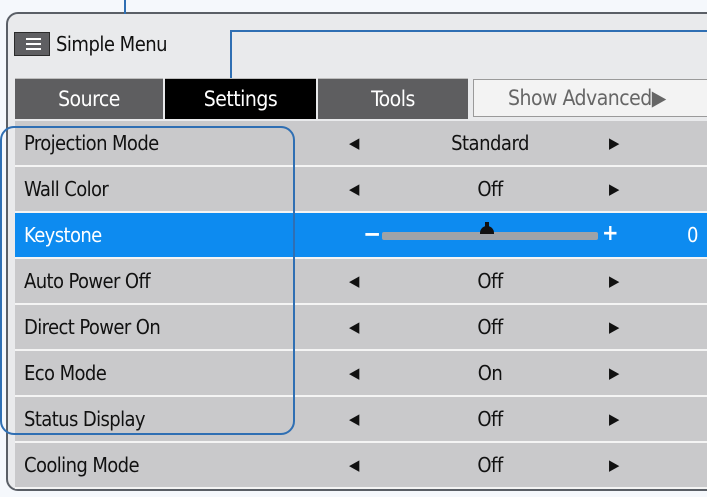 The width and height of the screenshot is (707, 497). Describe the element at coordinates (125, 7) in the screenshot. I see `callout-leader-title` at that location.